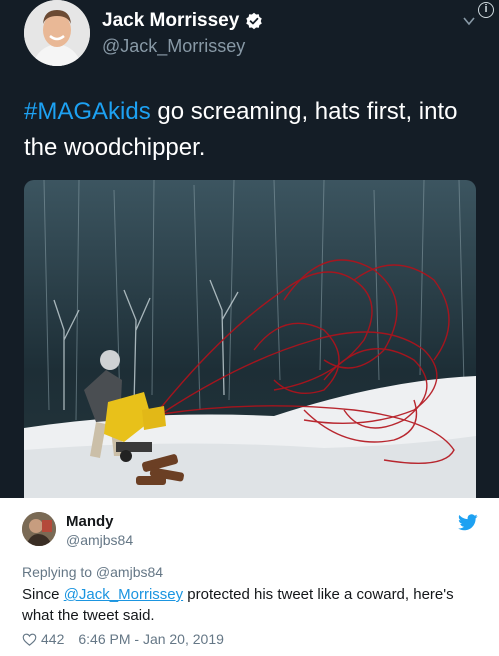 This screenshot has height=656, width=499. I want to click on jack-name-row: Jack Morrissey, so click(182, 21).